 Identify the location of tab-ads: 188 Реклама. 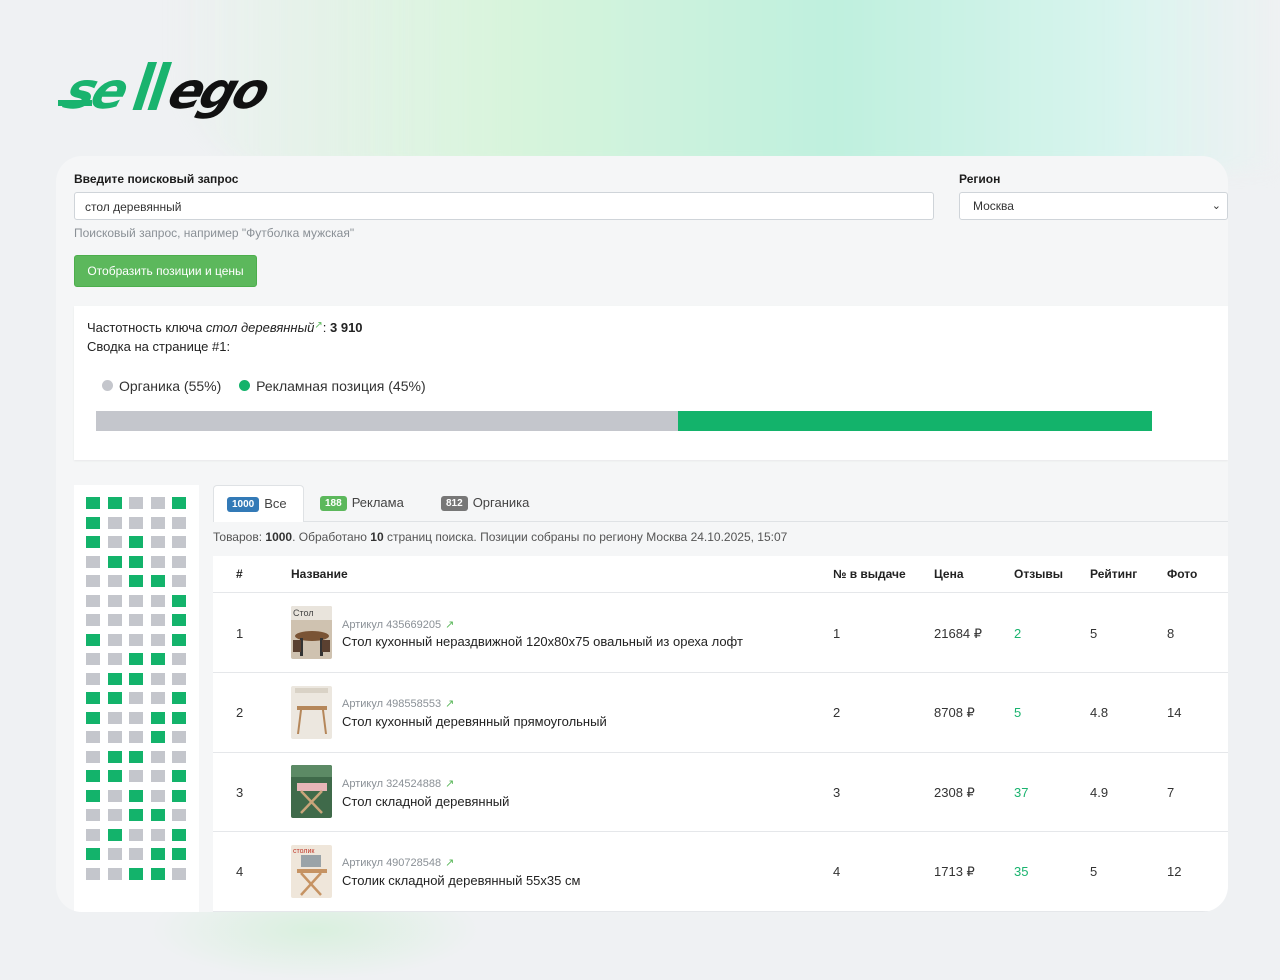
(362, 503).